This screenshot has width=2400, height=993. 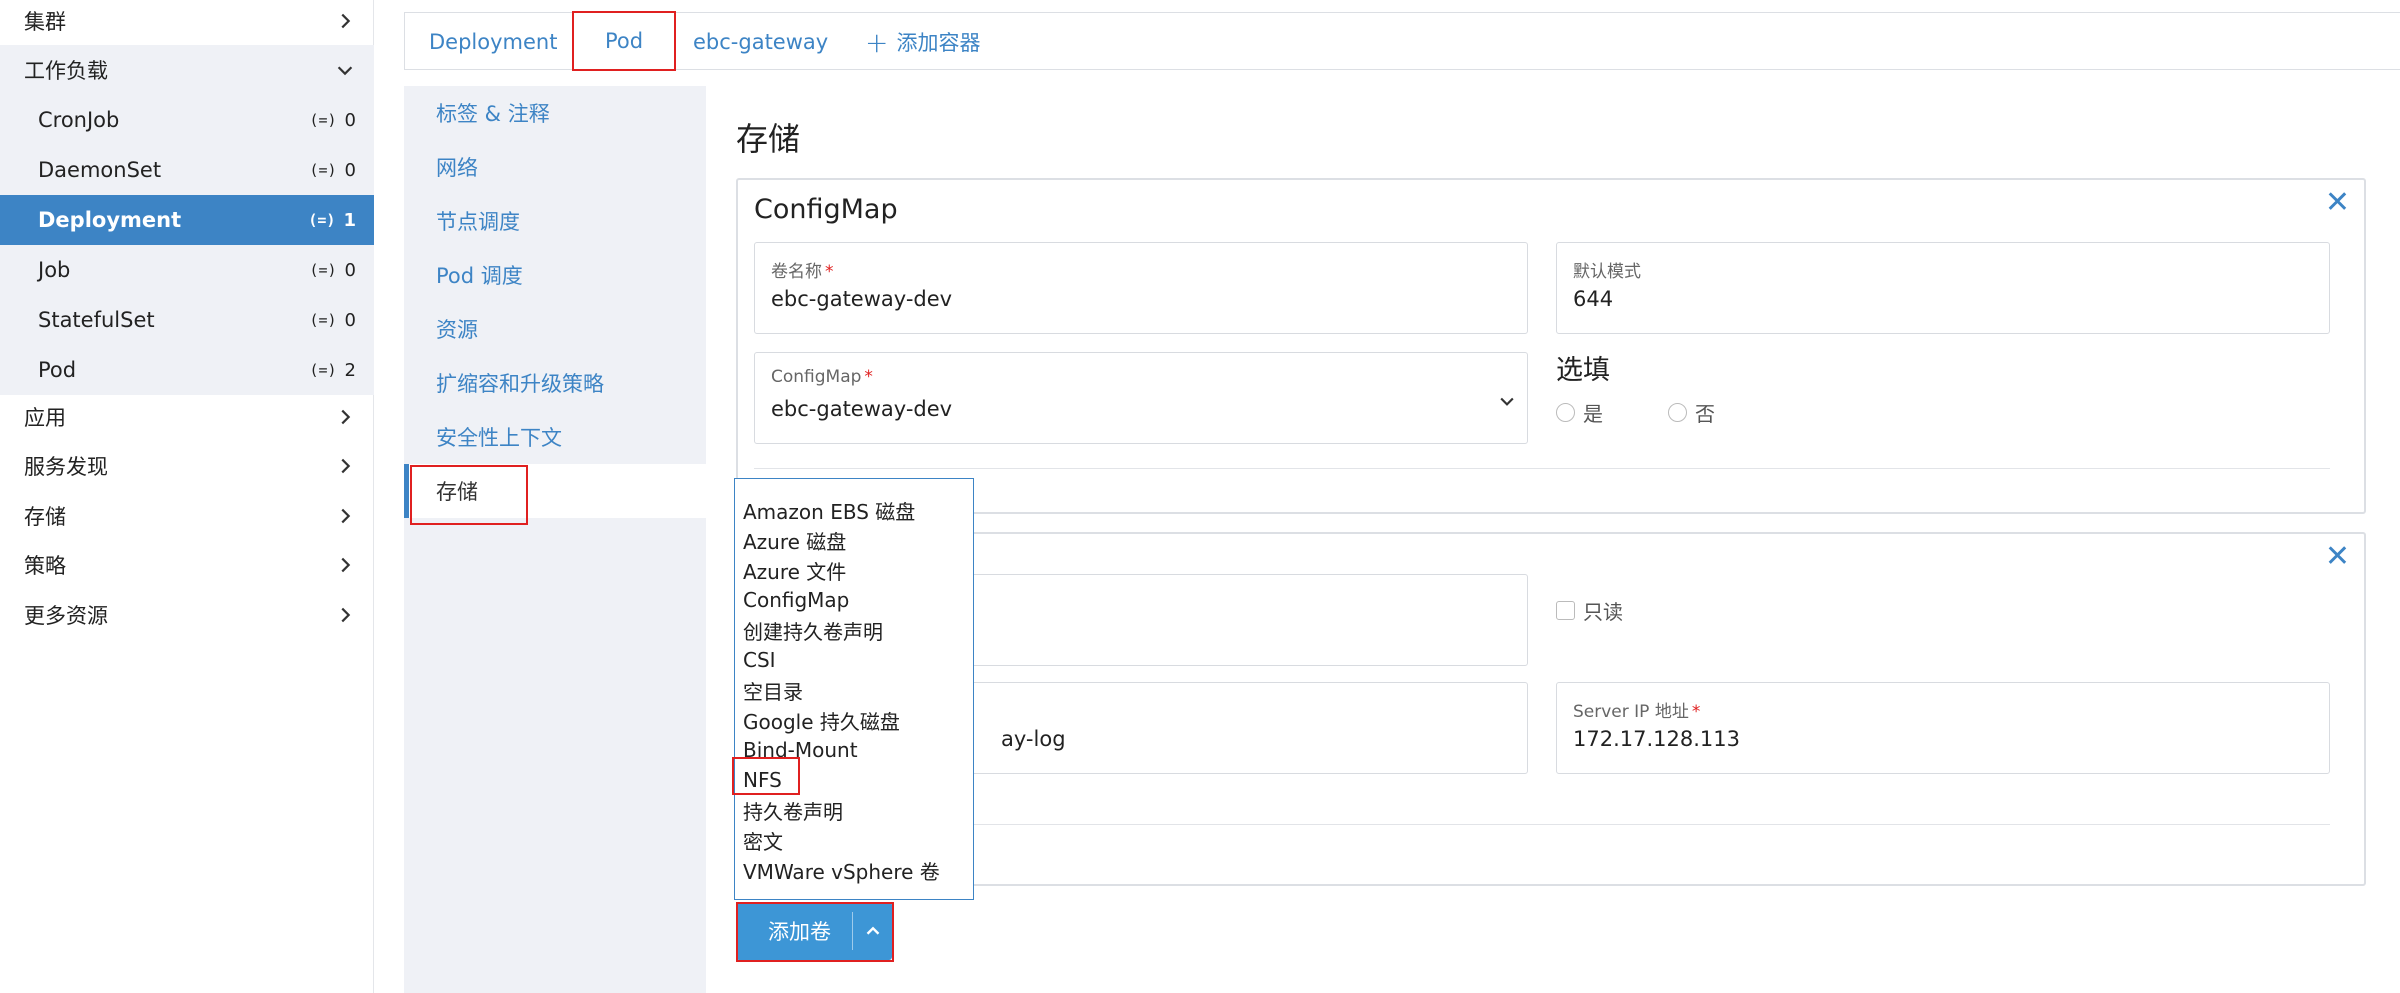 What do you see at coordinates (1603, 612) in the screenshot?
I see `checkbox-label: 只读` at bounding box center [1603, 612].